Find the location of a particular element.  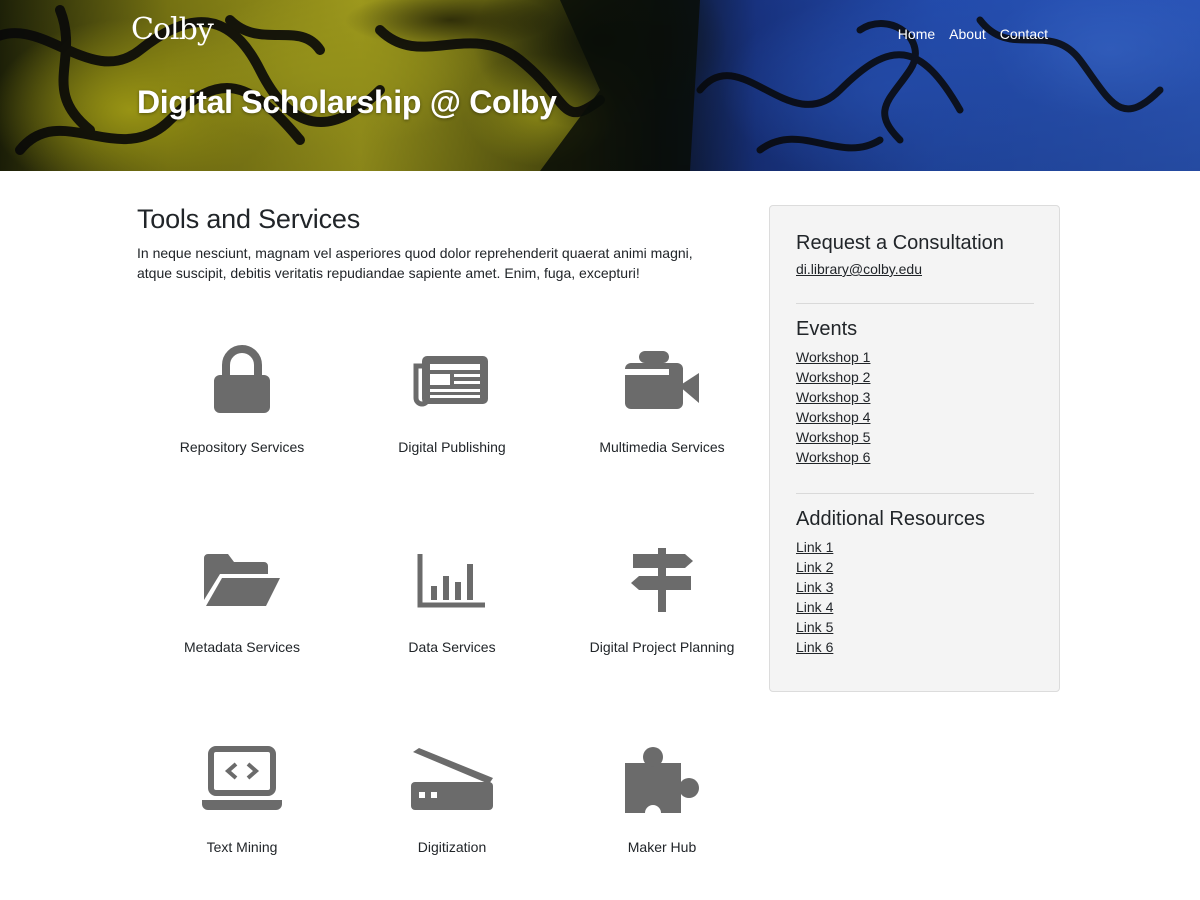

service-text-mining: Text Mining is located at coordinates (242, 800).